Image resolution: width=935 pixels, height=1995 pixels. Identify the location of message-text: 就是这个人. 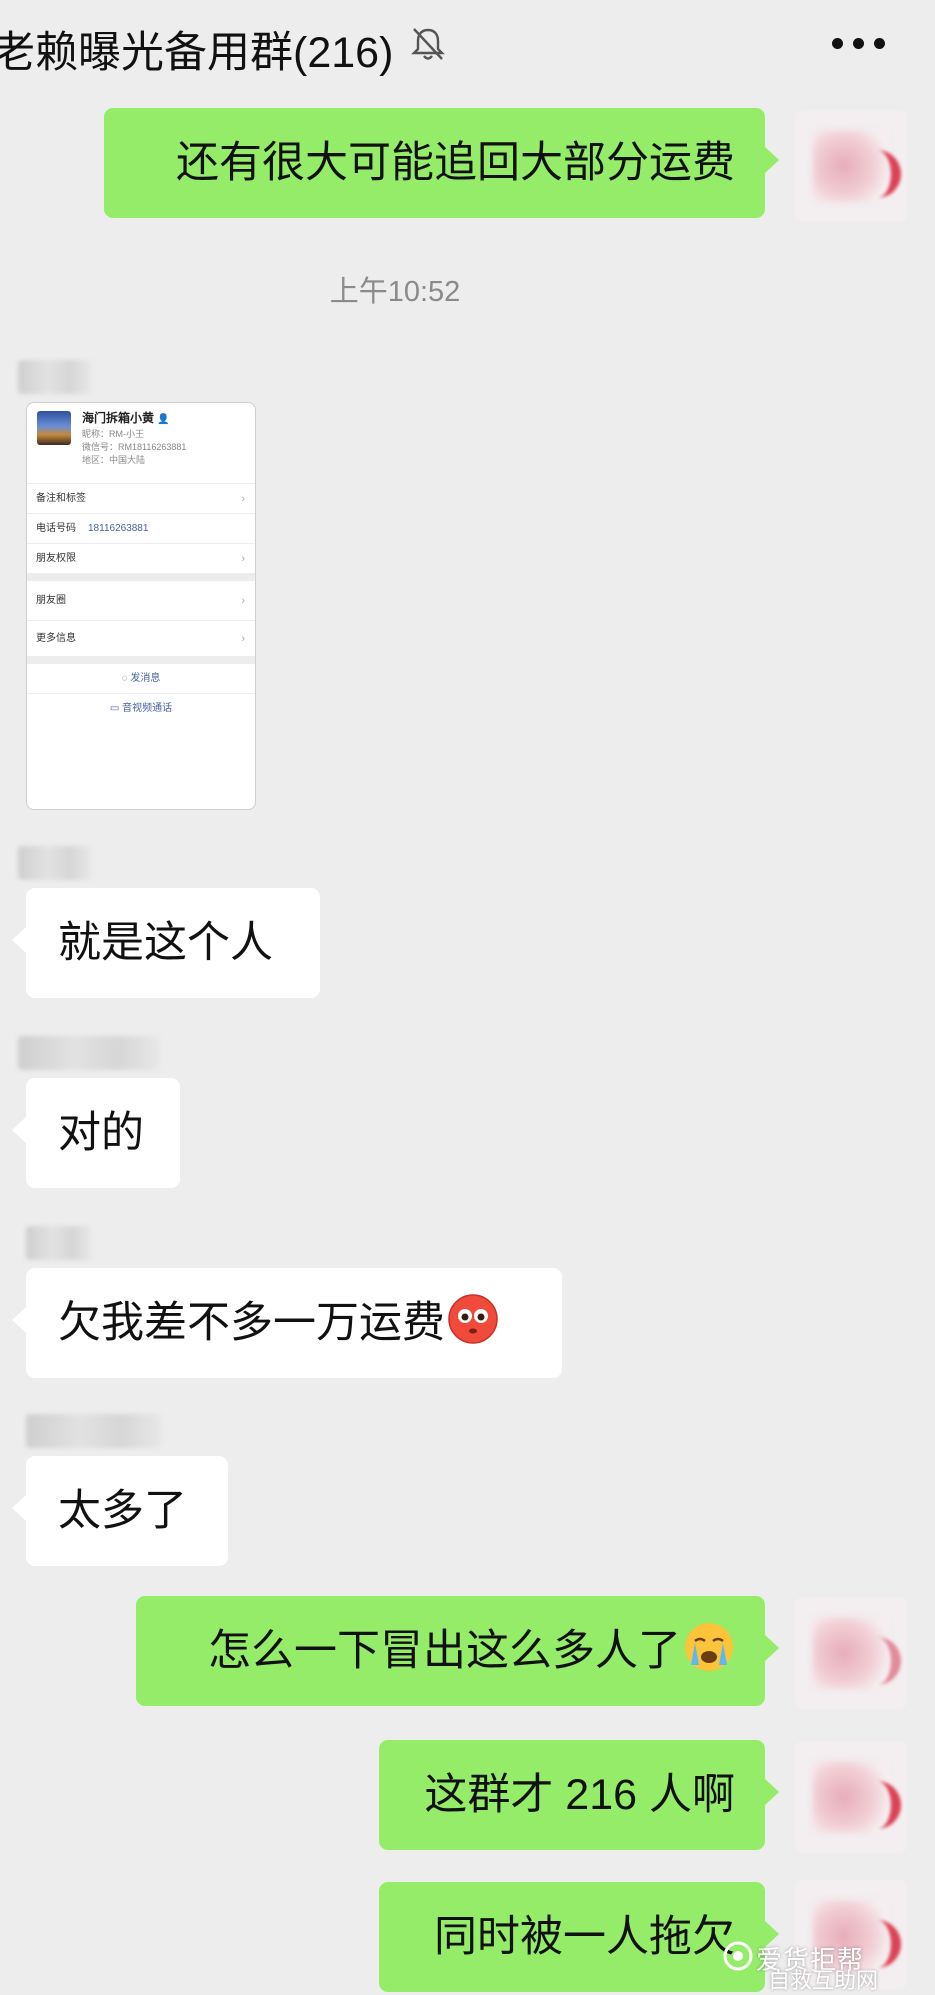
(165, 943).